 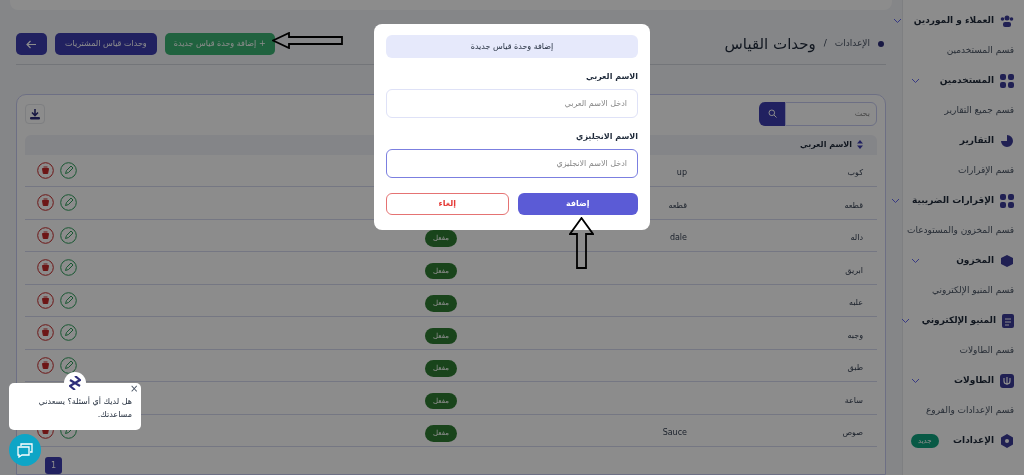 I want to click on sort-icon, so click(x=860, y=144).